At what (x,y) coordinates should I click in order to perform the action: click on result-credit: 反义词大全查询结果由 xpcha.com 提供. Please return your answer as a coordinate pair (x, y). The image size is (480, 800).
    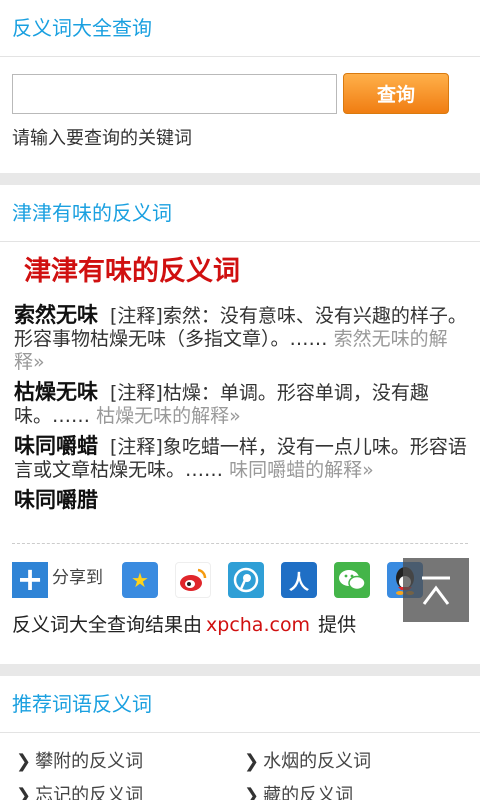
    Looking at the image, I should click on (184, 623).